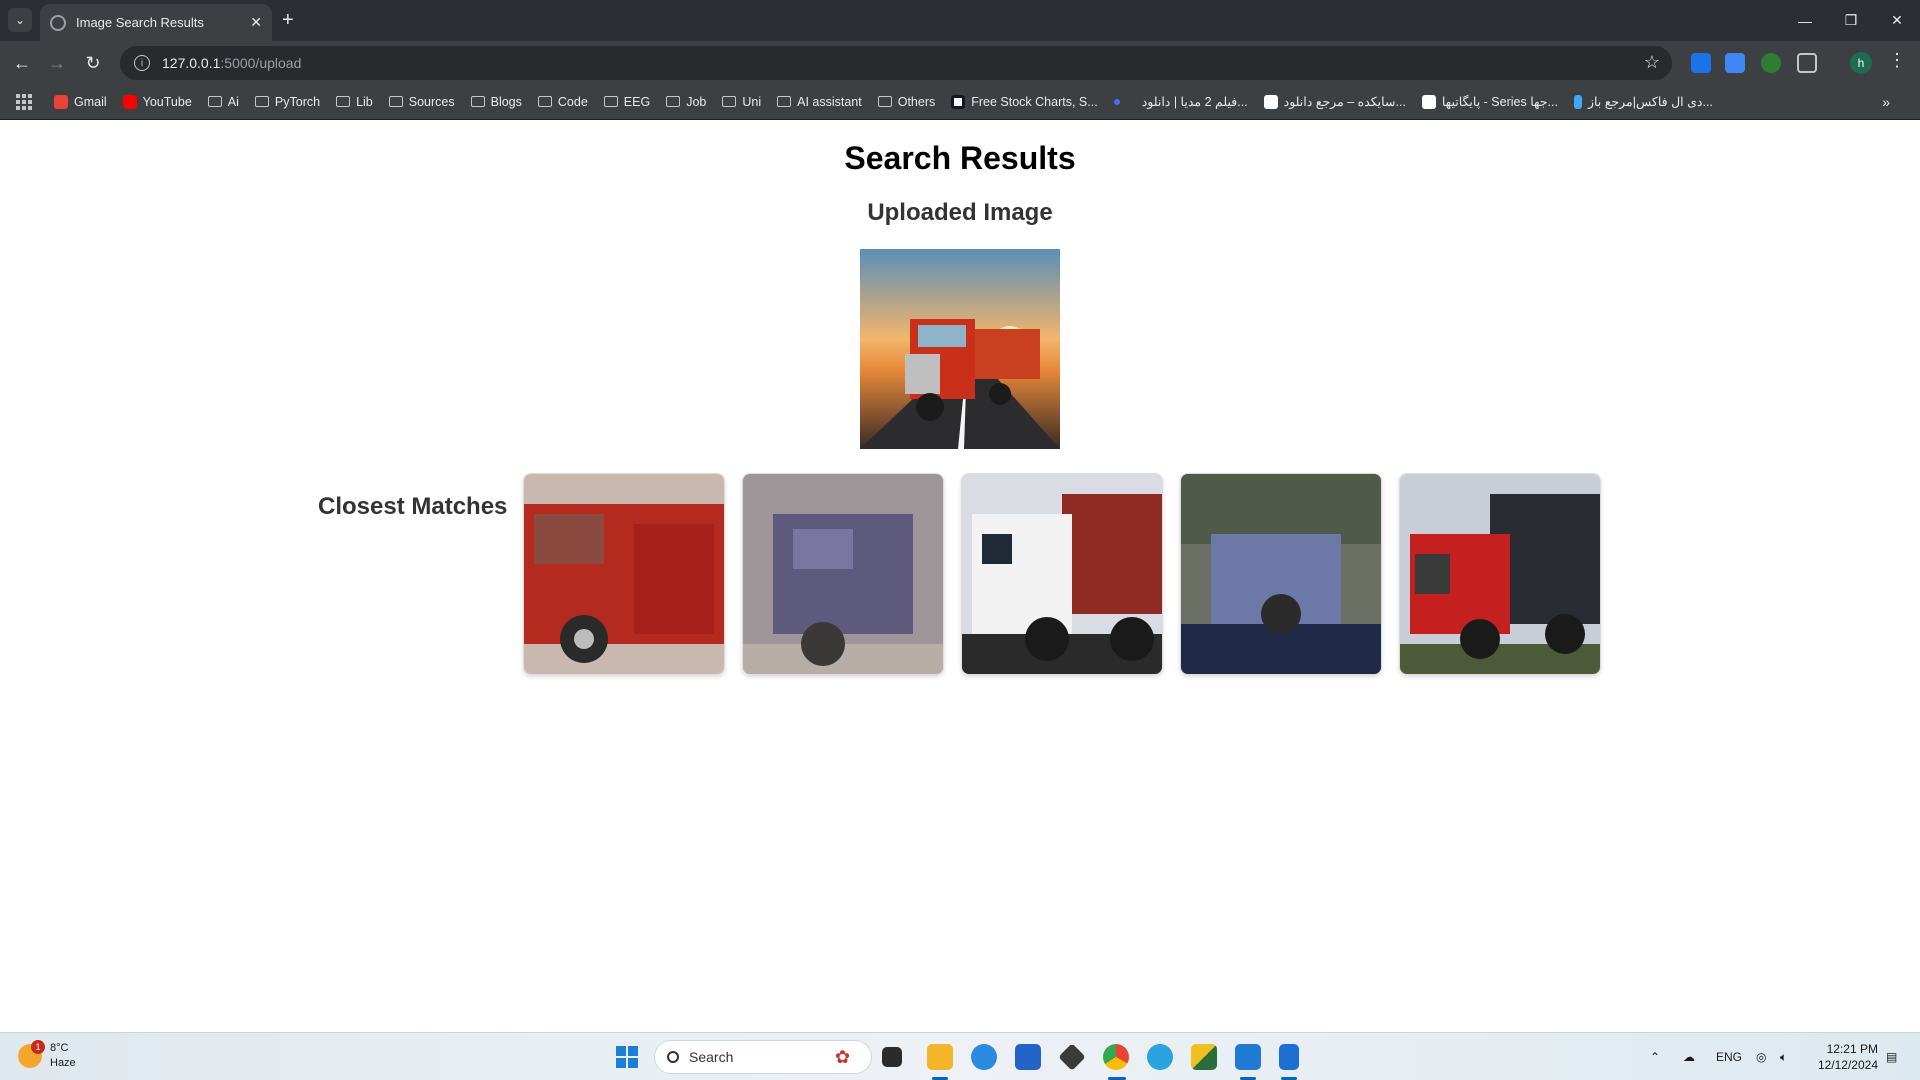 Image resolution: width=1920 pixels, height=1080 pixels. Describe the element at coordinates (1771, 63) in the screenshot. I see `extension-globe-icon` at that location.